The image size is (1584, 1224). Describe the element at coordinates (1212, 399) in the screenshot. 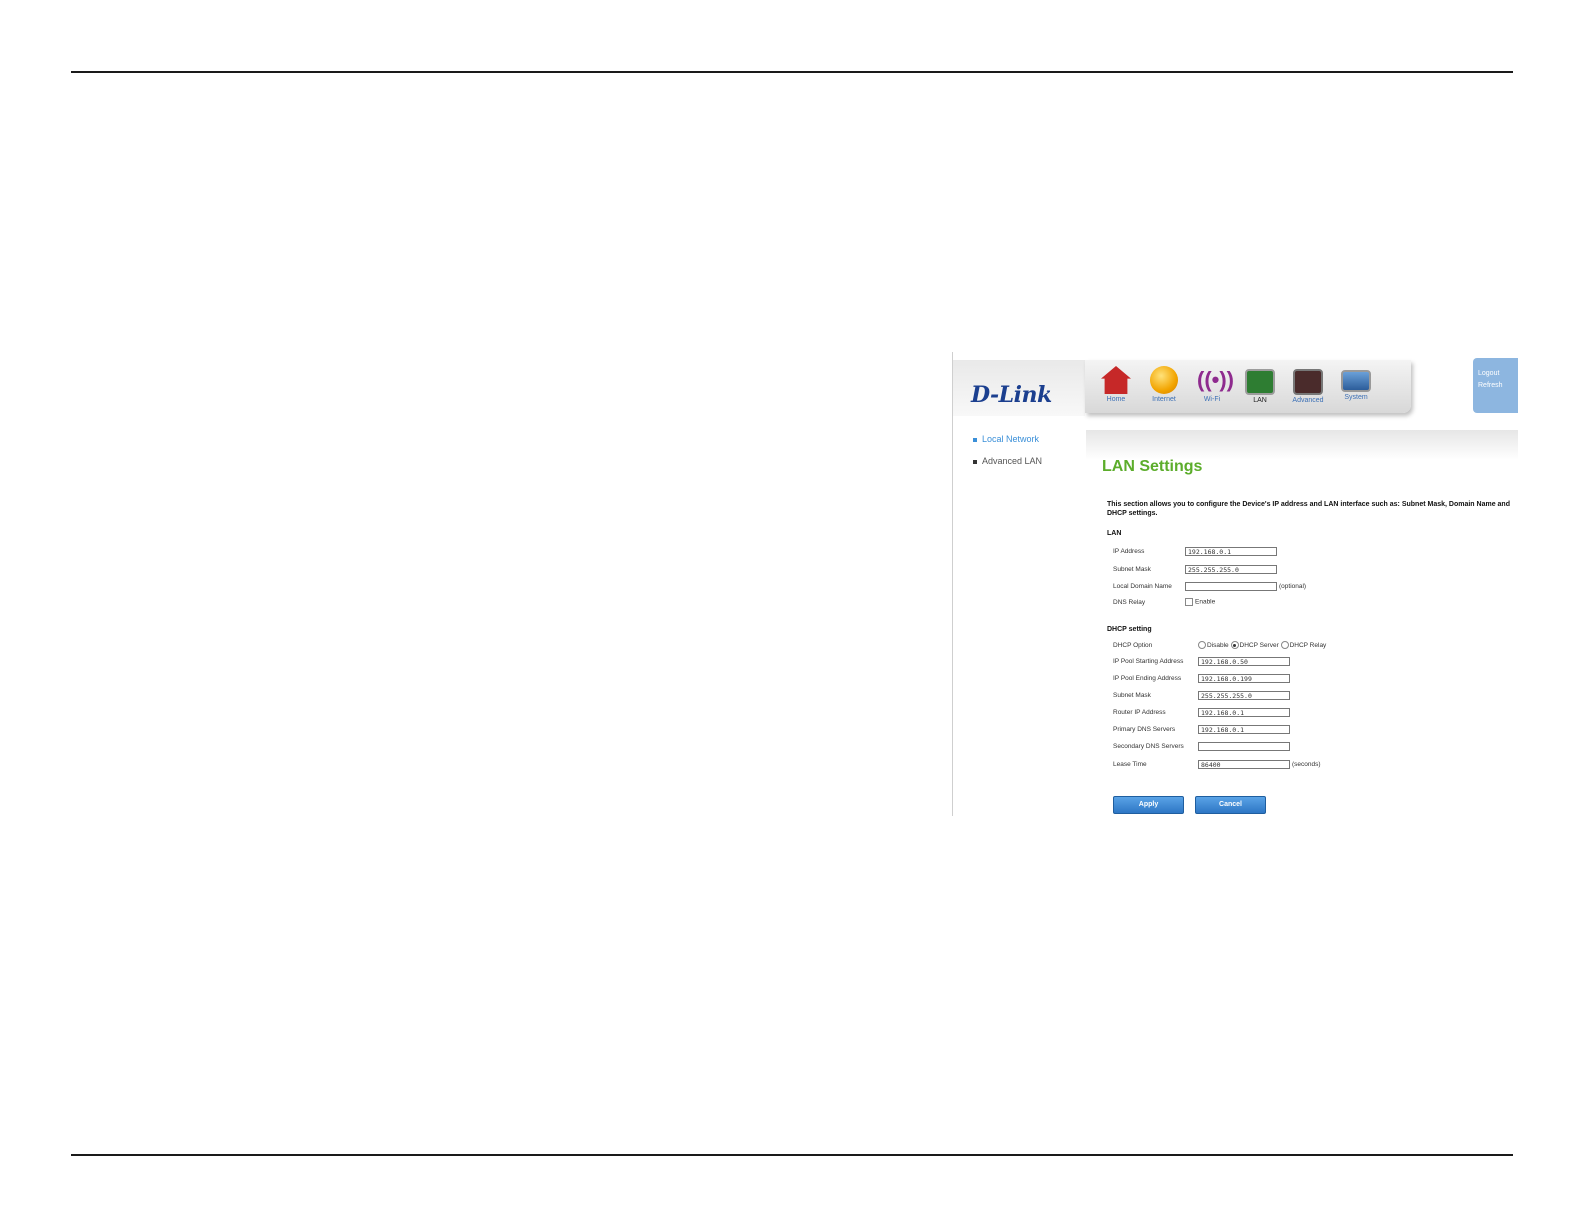

I see `nav-wifi-label: Wi-Fi` at that location.